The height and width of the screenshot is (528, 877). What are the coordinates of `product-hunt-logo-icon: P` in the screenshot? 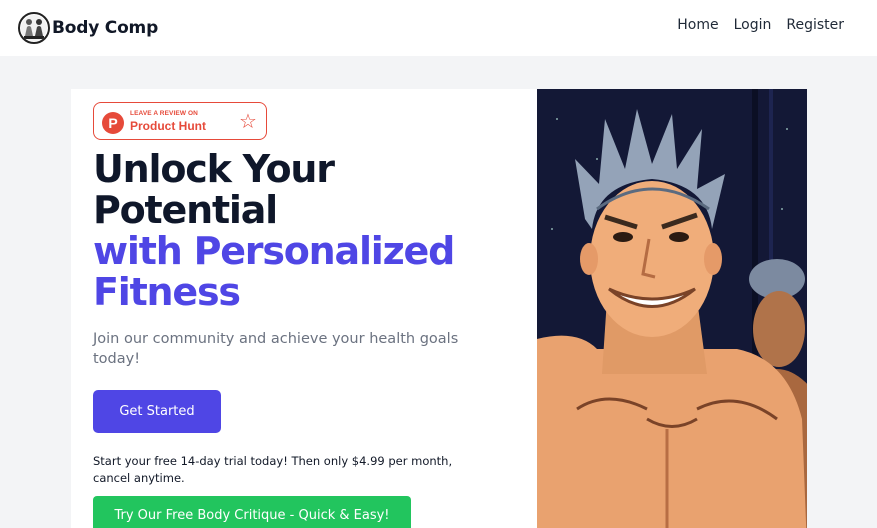 It's located at (113, 123).